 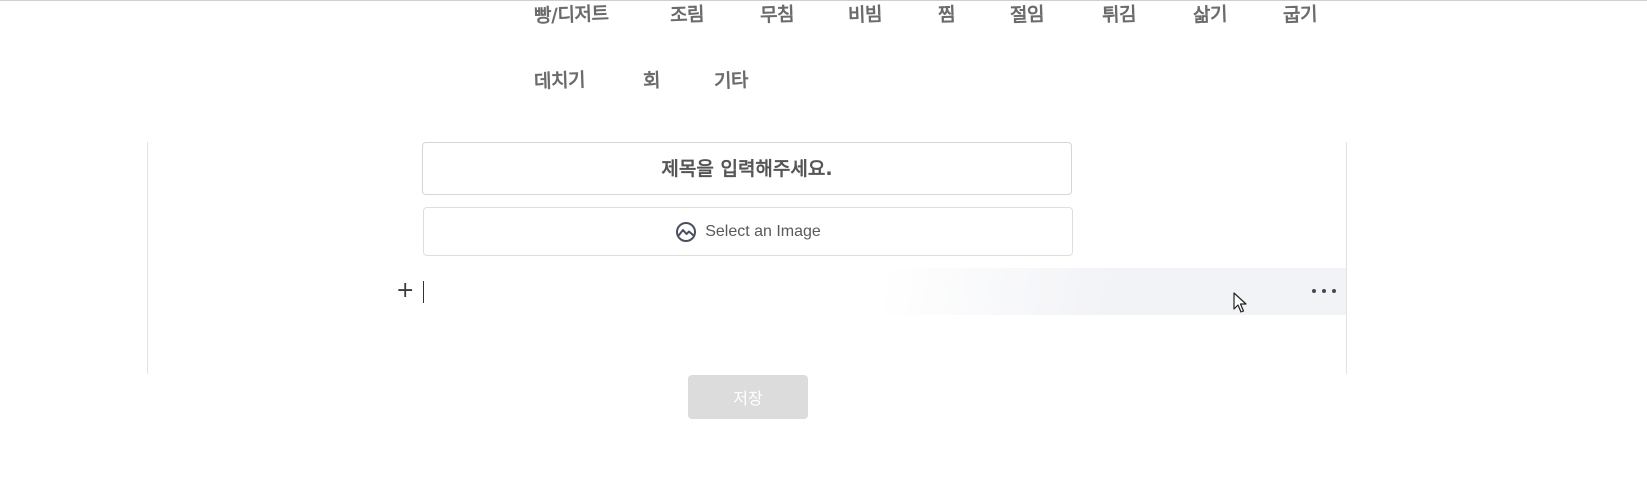 I want to click on more-options-icon, so click(x=1324, y=291).